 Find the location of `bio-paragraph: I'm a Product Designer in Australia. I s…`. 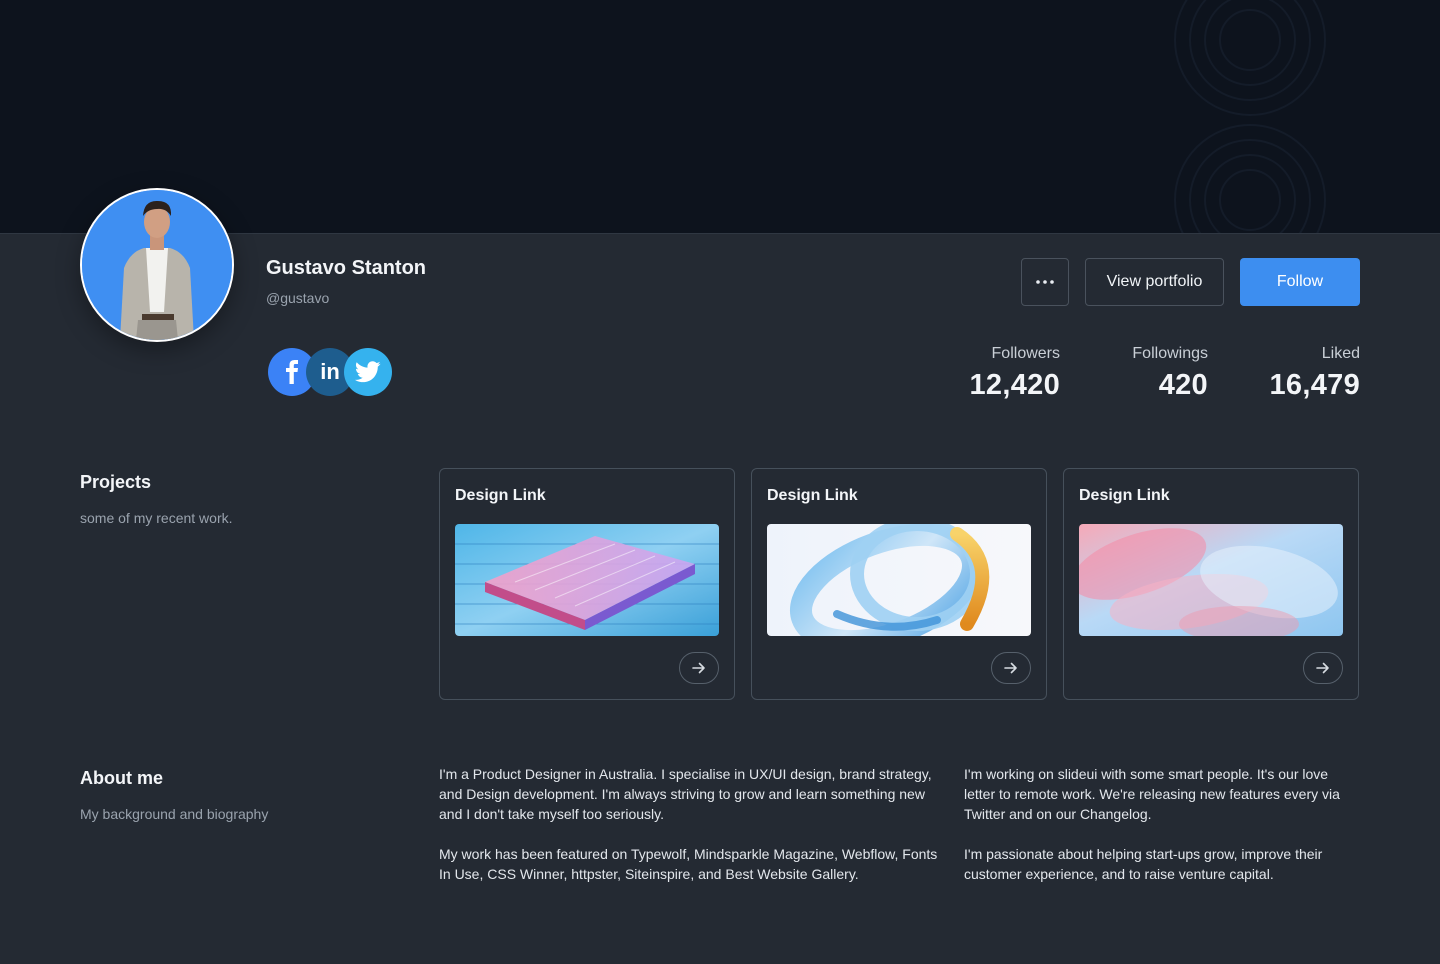

bio-paragraph: I'm a Product Designer in Australia. I s… is located at coordinates (685, 794).